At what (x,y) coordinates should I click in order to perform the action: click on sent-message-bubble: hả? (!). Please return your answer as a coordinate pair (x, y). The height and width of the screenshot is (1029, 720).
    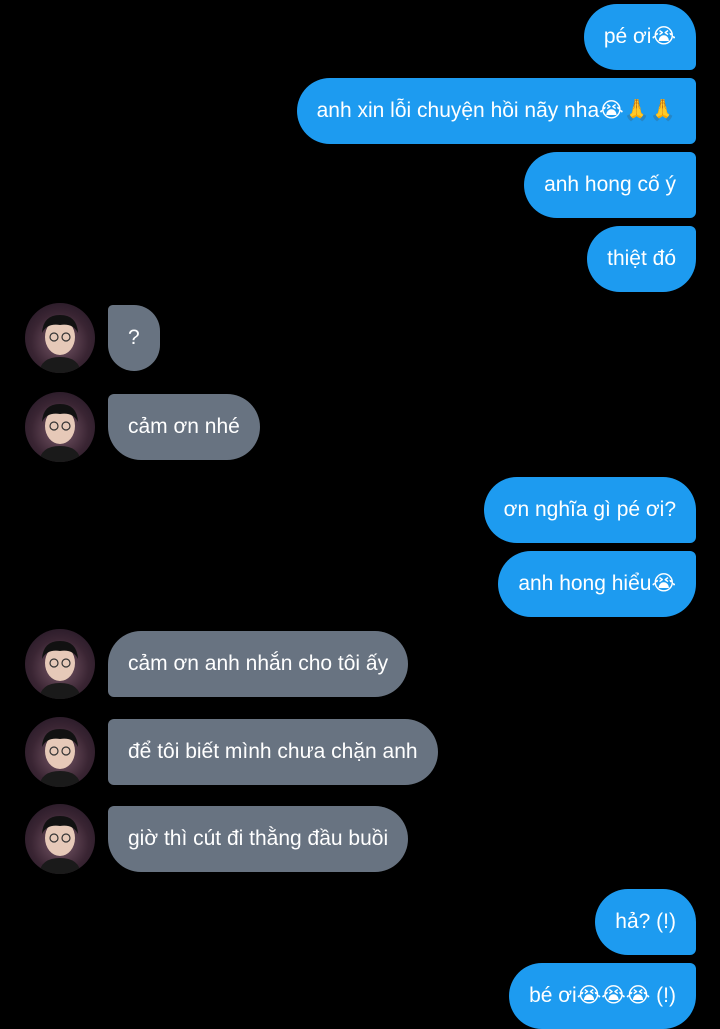
    Looking at the image, I should click on (645, 922).